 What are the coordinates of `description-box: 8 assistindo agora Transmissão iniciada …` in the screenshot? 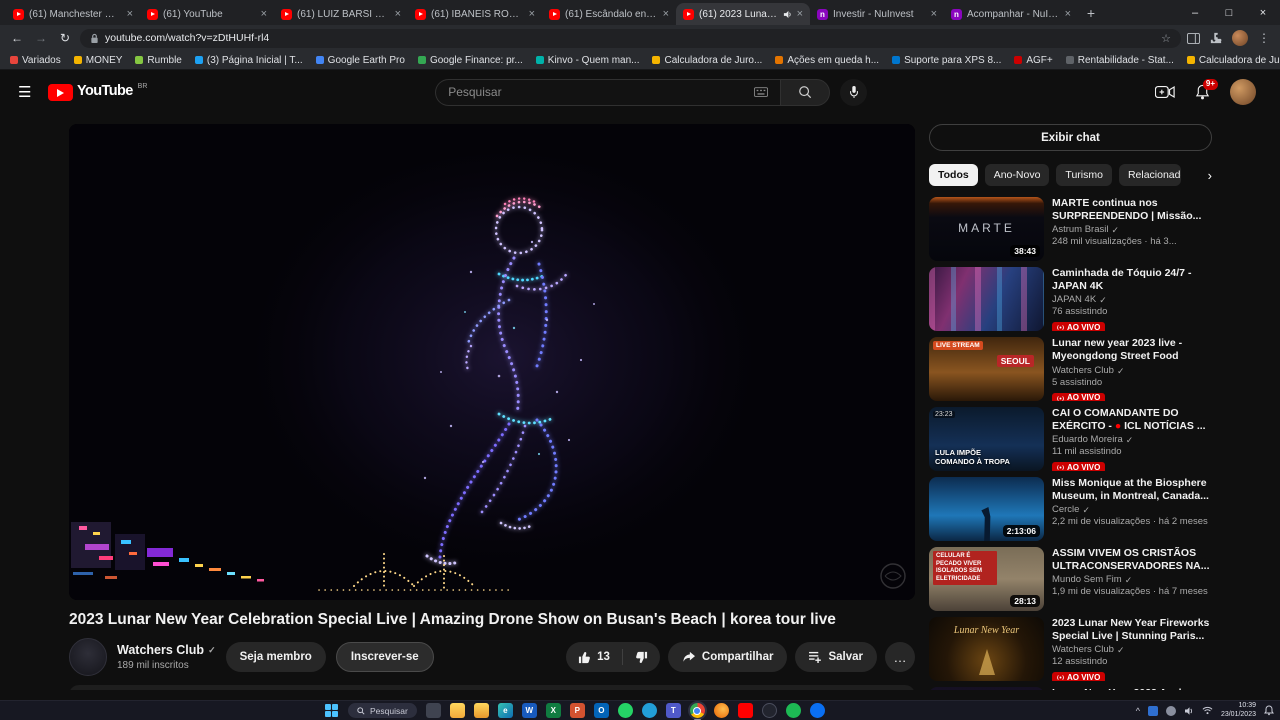 It's located at (492, 687).